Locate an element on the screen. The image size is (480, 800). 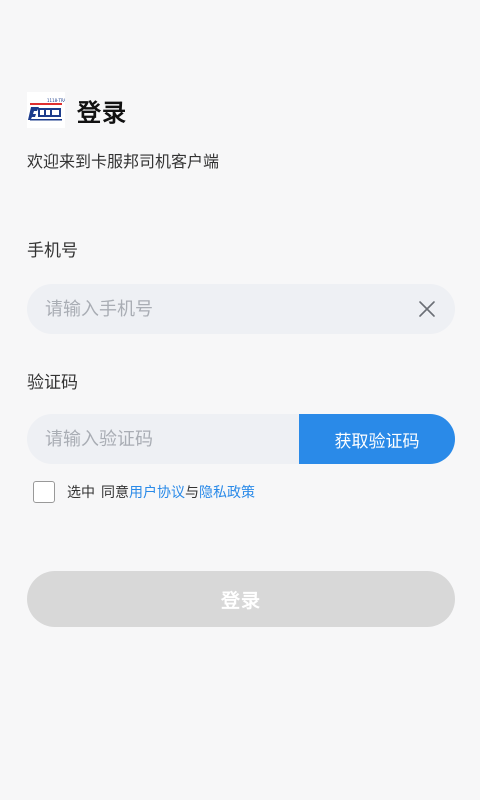
code-input is located at coordinates (163, 439).